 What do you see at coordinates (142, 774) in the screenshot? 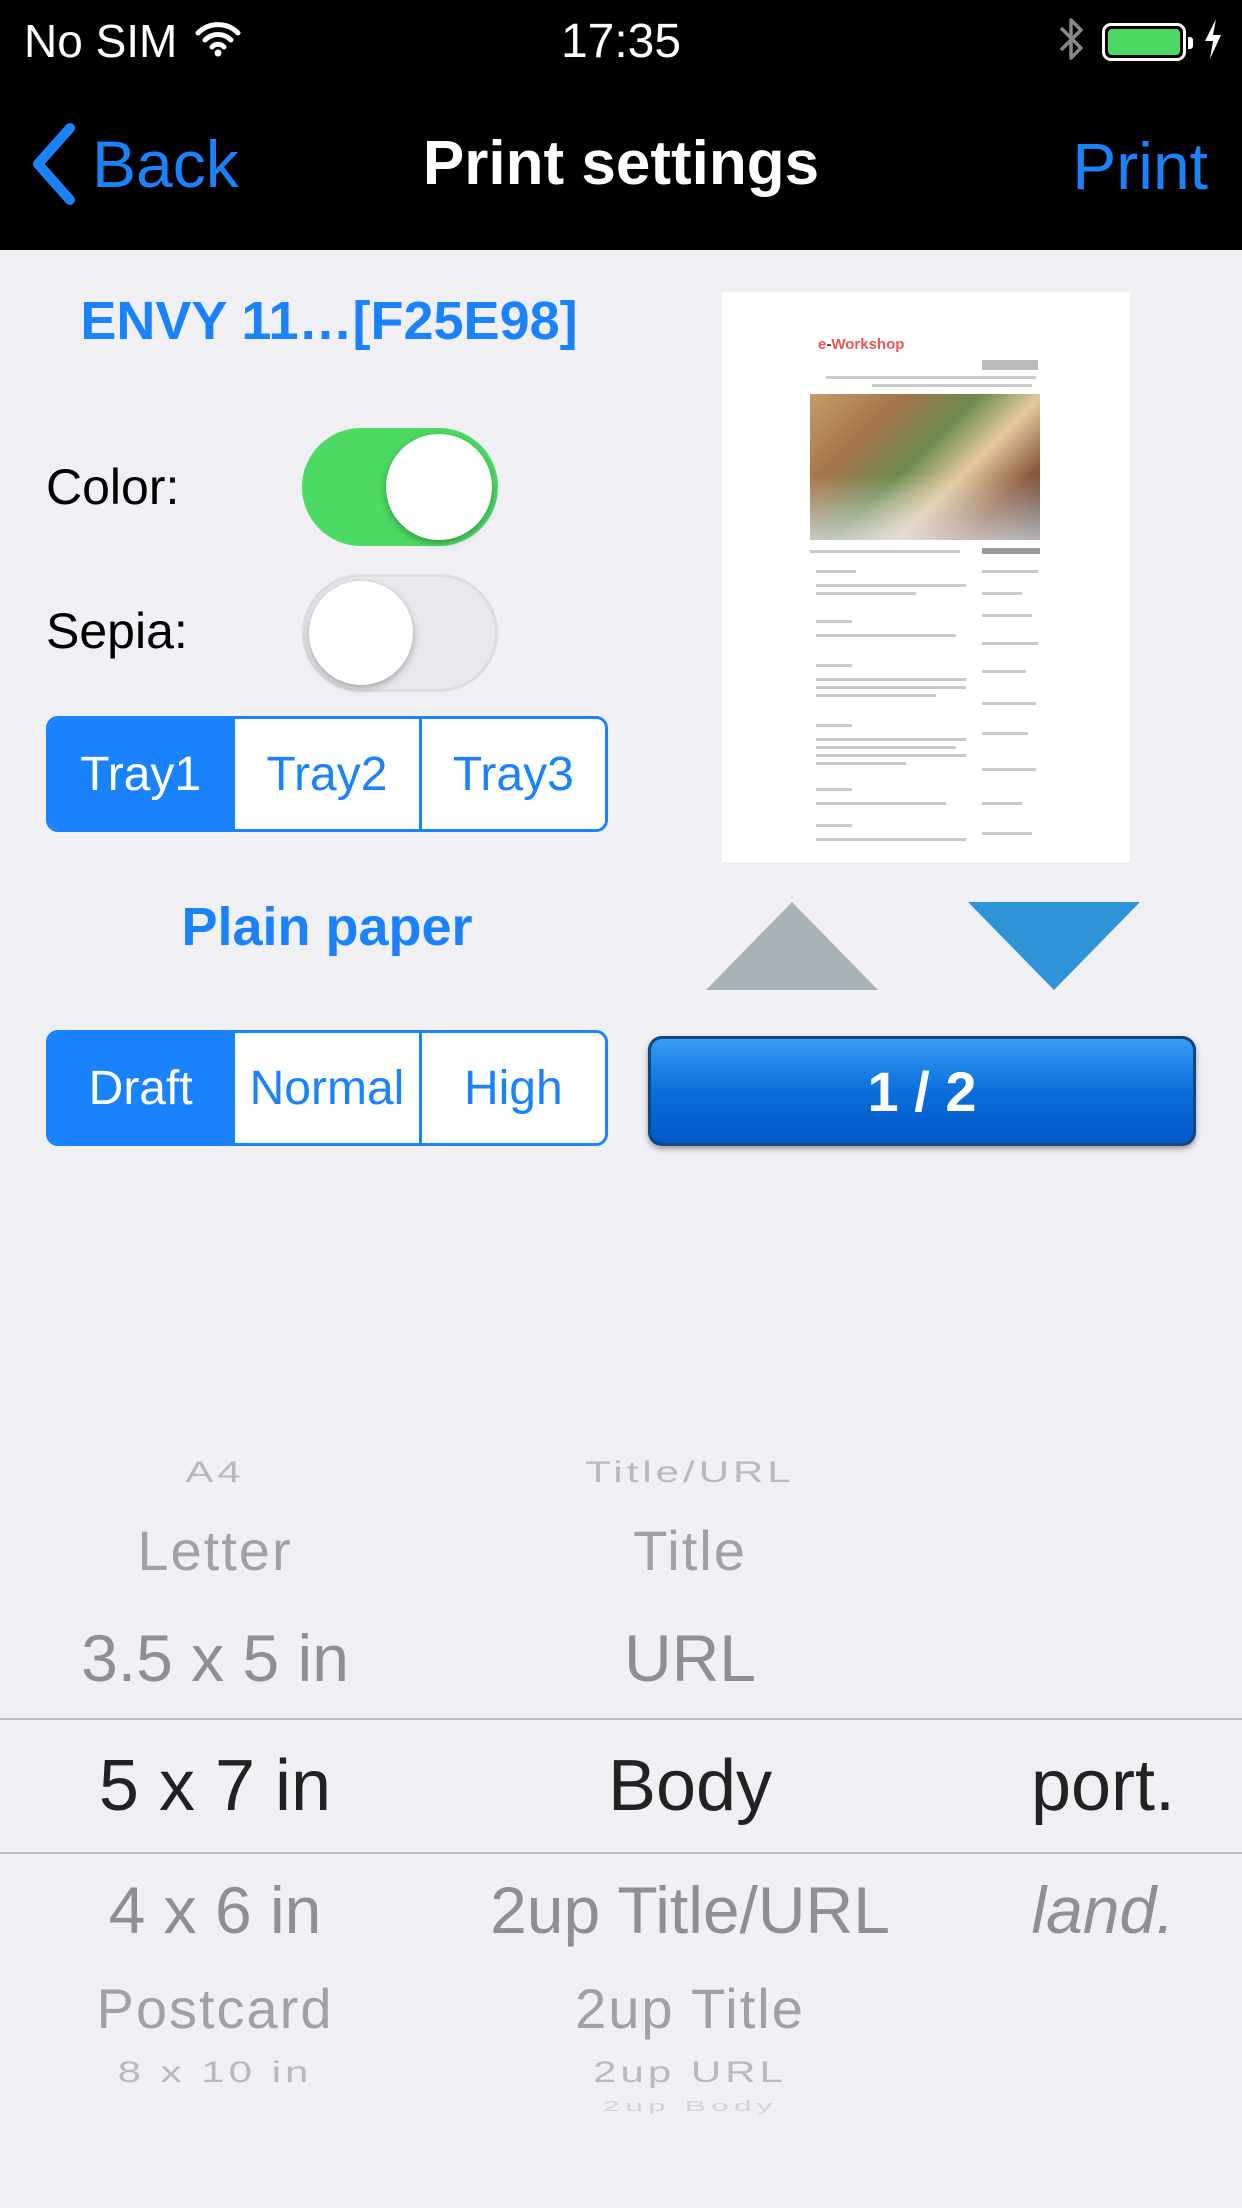
I see `tray1-segment: Tray1` at bounding box center [142, 774].